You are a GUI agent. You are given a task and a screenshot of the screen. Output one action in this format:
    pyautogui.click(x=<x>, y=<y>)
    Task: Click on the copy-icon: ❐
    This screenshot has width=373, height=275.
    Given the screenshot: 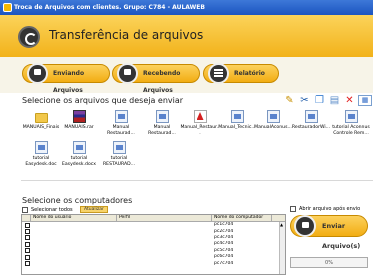 What is the action you would take?
    pyautogui.click(x=319, y=100)
    